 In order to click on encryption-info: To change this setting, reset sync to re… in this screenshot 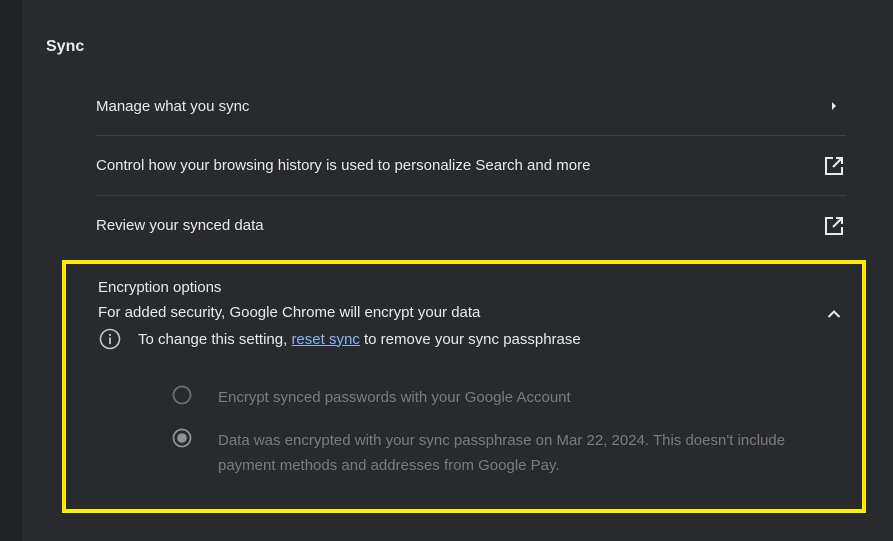, I will do `click(339, 339)`.